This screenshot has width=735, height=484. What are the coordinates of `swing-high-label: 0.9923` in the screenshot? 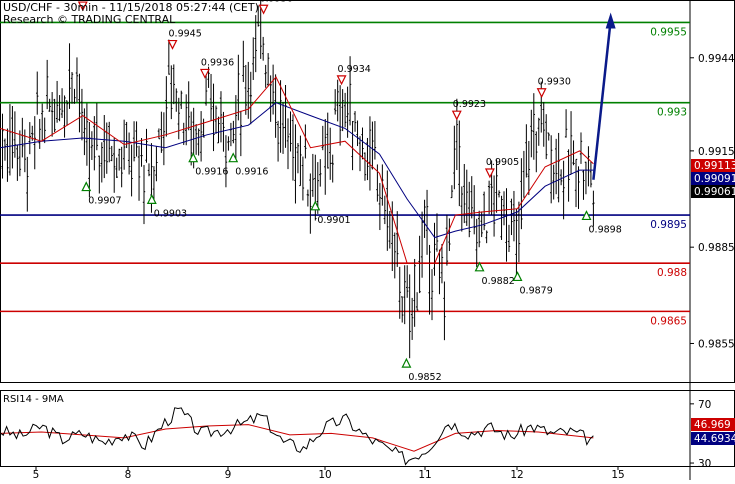 It's located at (469, 104).